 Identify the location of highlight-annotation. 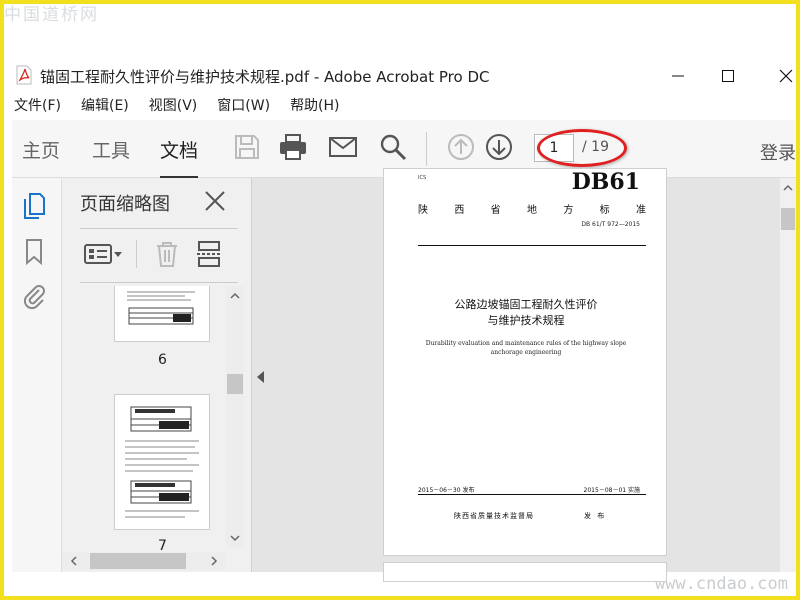
(582, 148).